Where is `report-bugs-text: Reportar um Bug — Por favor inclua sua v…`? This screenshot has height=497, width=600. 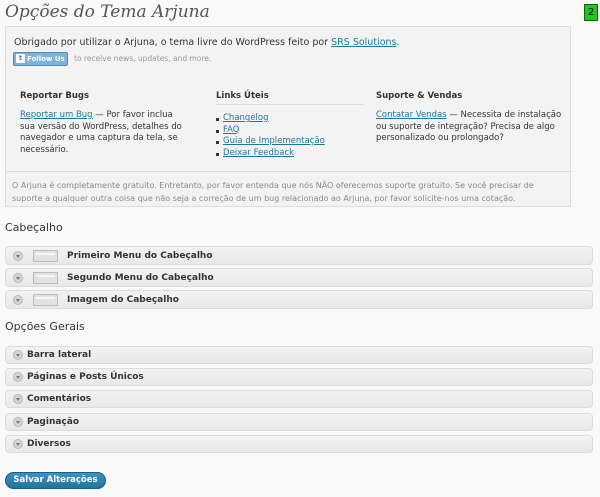
report-bugs-text: Reportar um Bug — Por favor inclua sua v… is located at coordinates (105, 133).